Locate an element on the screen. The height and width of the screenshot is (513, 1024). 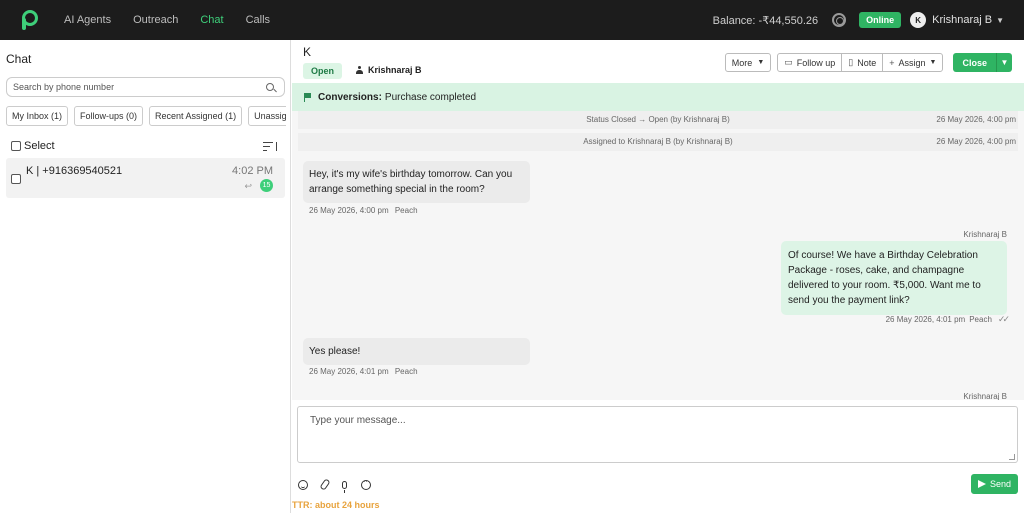
action-button-group: ▭ Follow up ▯ Note + Assign ▼ is located at coordinates (860, 62).